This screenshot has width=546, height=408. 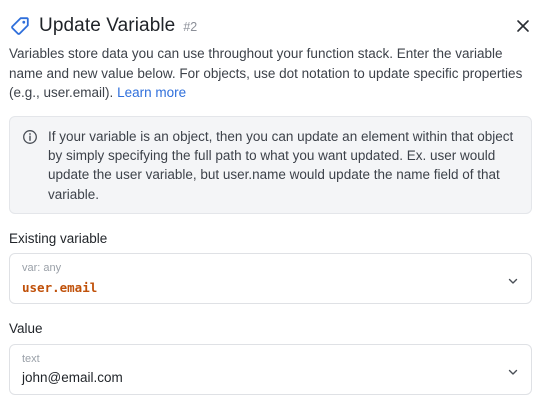 I want to click on learn-more-link: Learn more, so click(x=151, y=92).